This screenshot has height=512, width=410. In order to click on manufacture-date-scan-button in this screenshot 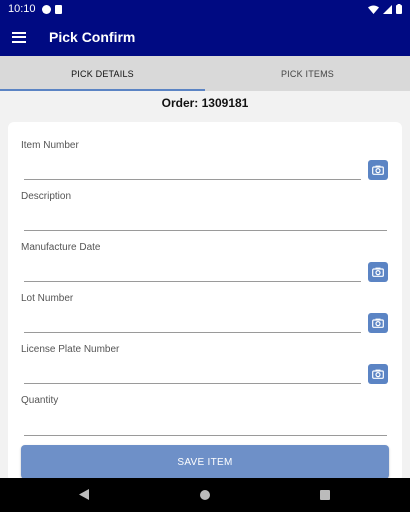, I will do `click(378, 272)`.